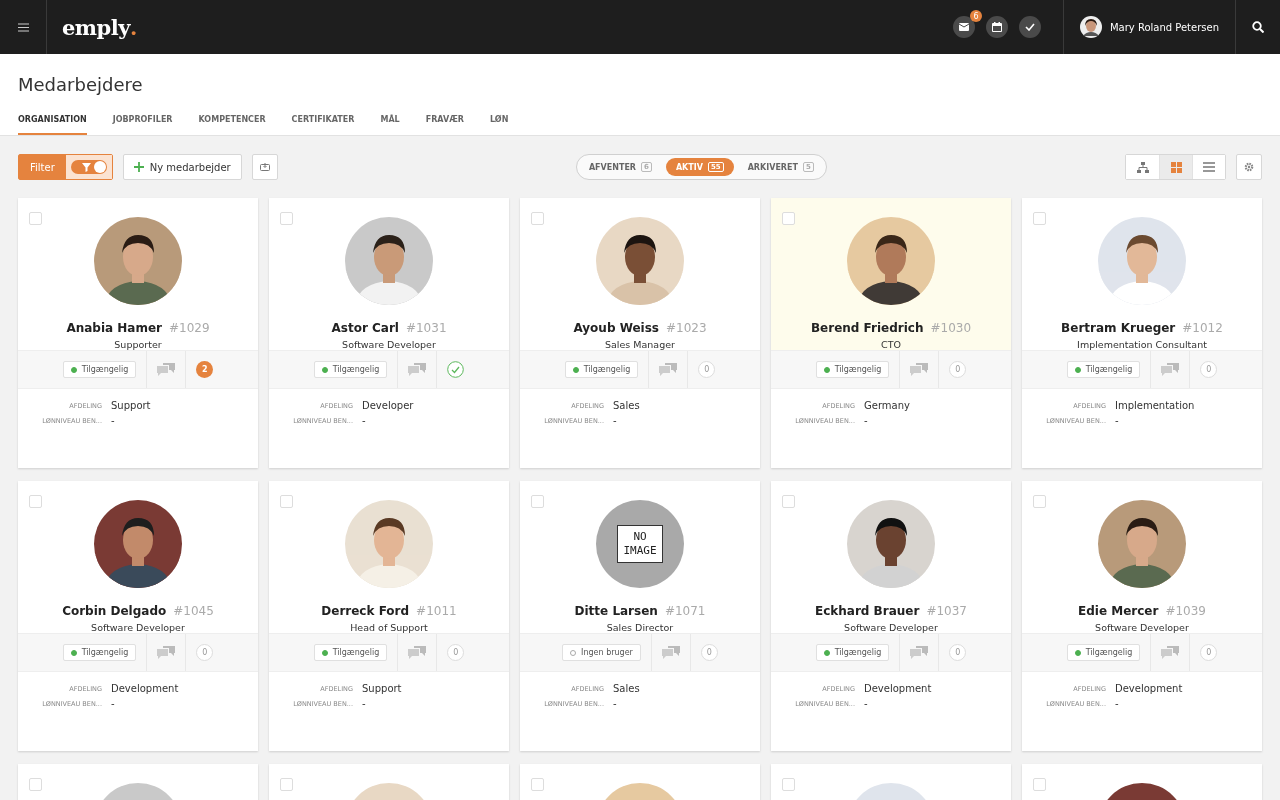 Image resolution: width=1280 pixels, height=800 pixels. Describe the element at coordinates (52, 125) in the screenshot. I see `tab: ORGANISATION` at that location.